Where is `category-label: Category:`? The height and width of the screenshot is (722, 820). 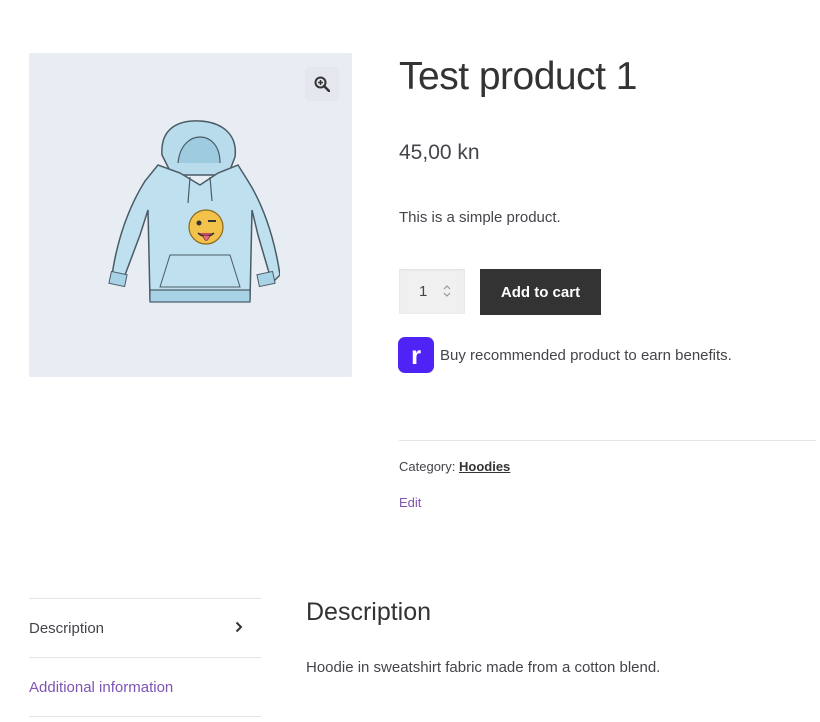 category-label: Category: is located at coordinates (427, 466).